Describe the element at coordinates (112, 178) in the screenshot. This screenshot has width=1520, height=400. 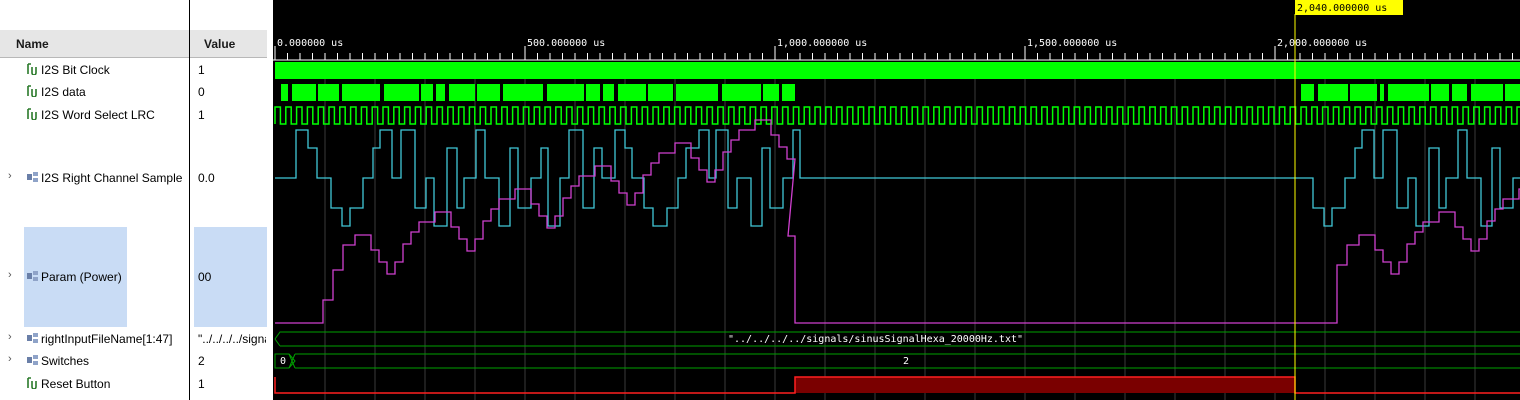
I see `signal-name-label: I2S Right Channel Sample` at that location.